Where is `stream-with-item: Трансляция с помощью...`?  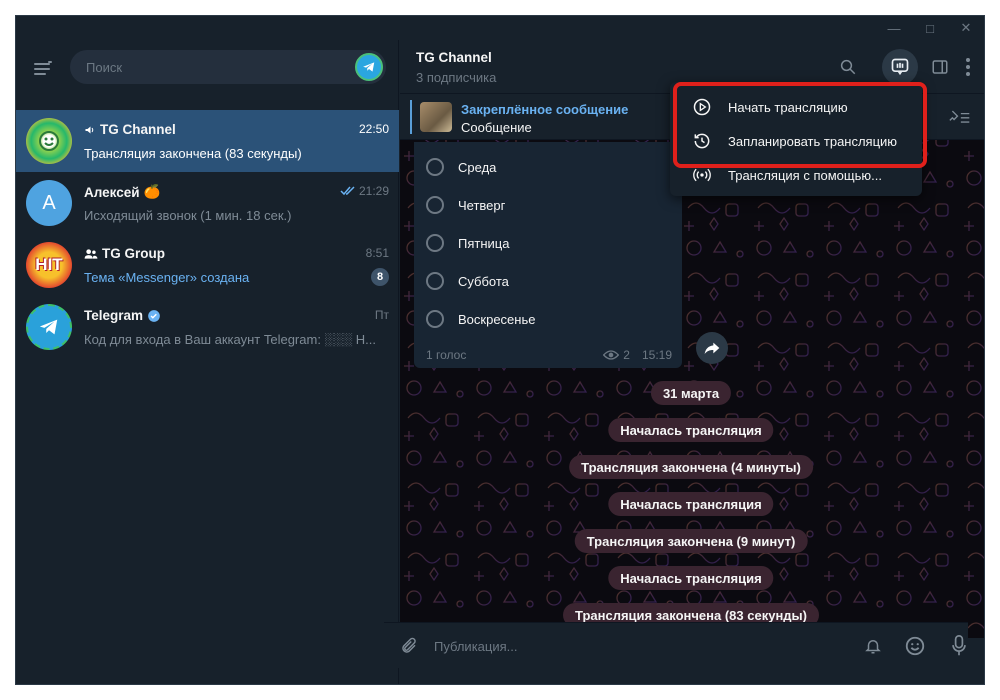
stream-with-item: Трансляция с помощью... is located at coordinates (796, 175).